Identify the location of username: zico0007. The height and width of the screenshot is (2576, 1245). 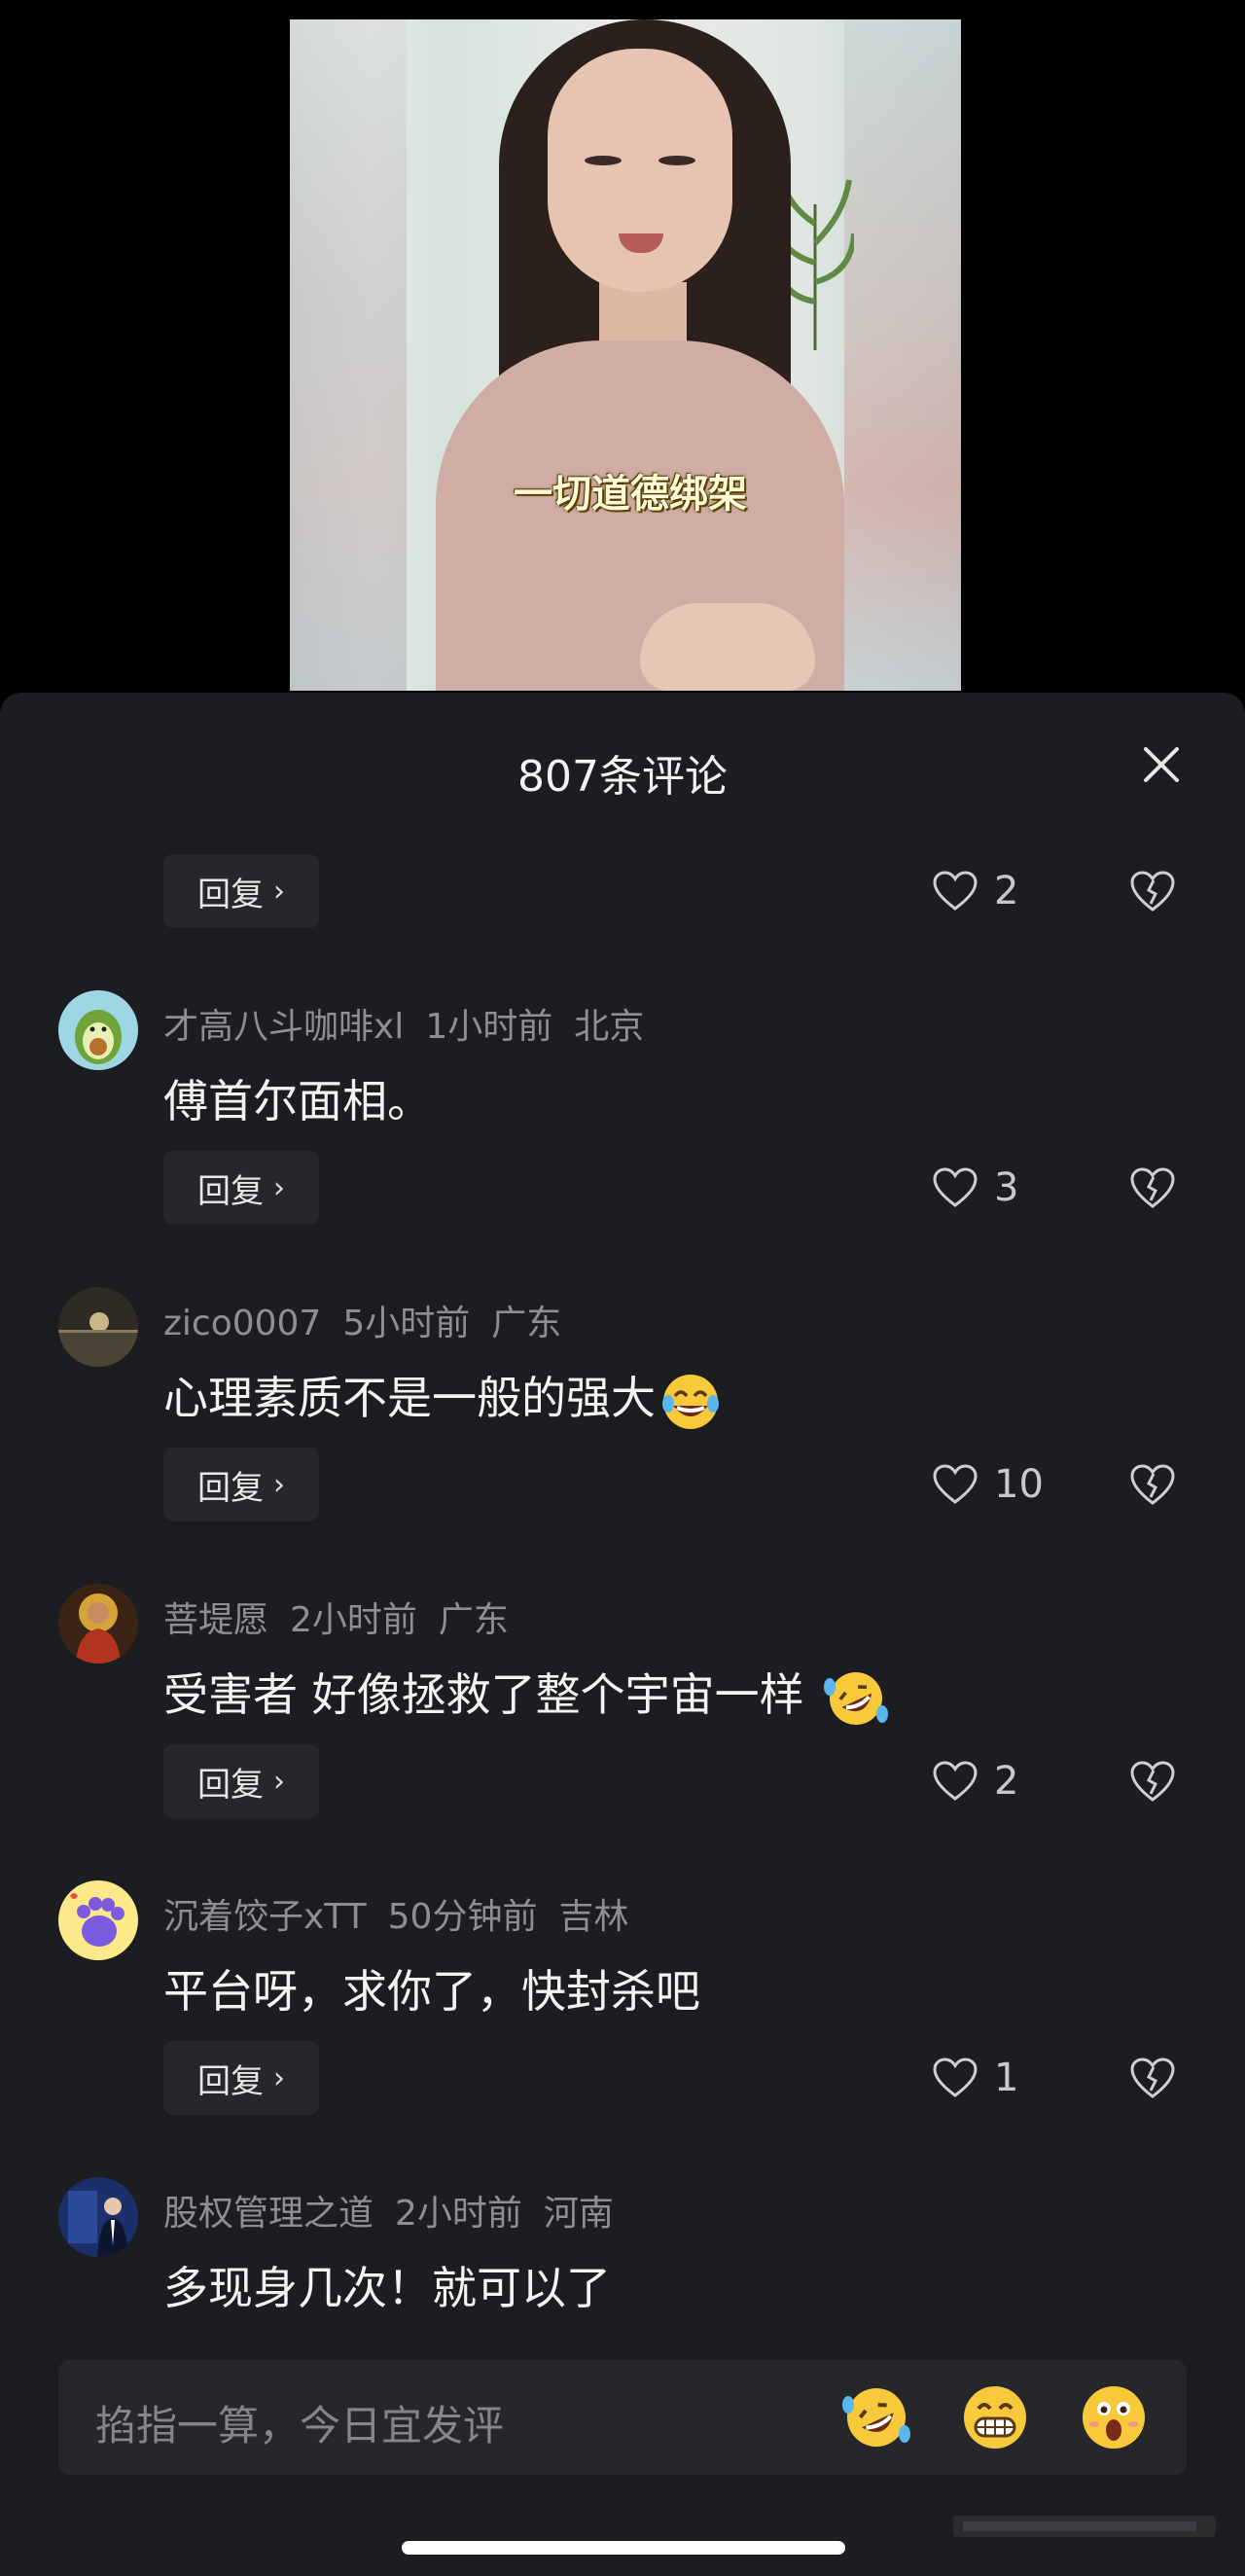
(242, 1323).